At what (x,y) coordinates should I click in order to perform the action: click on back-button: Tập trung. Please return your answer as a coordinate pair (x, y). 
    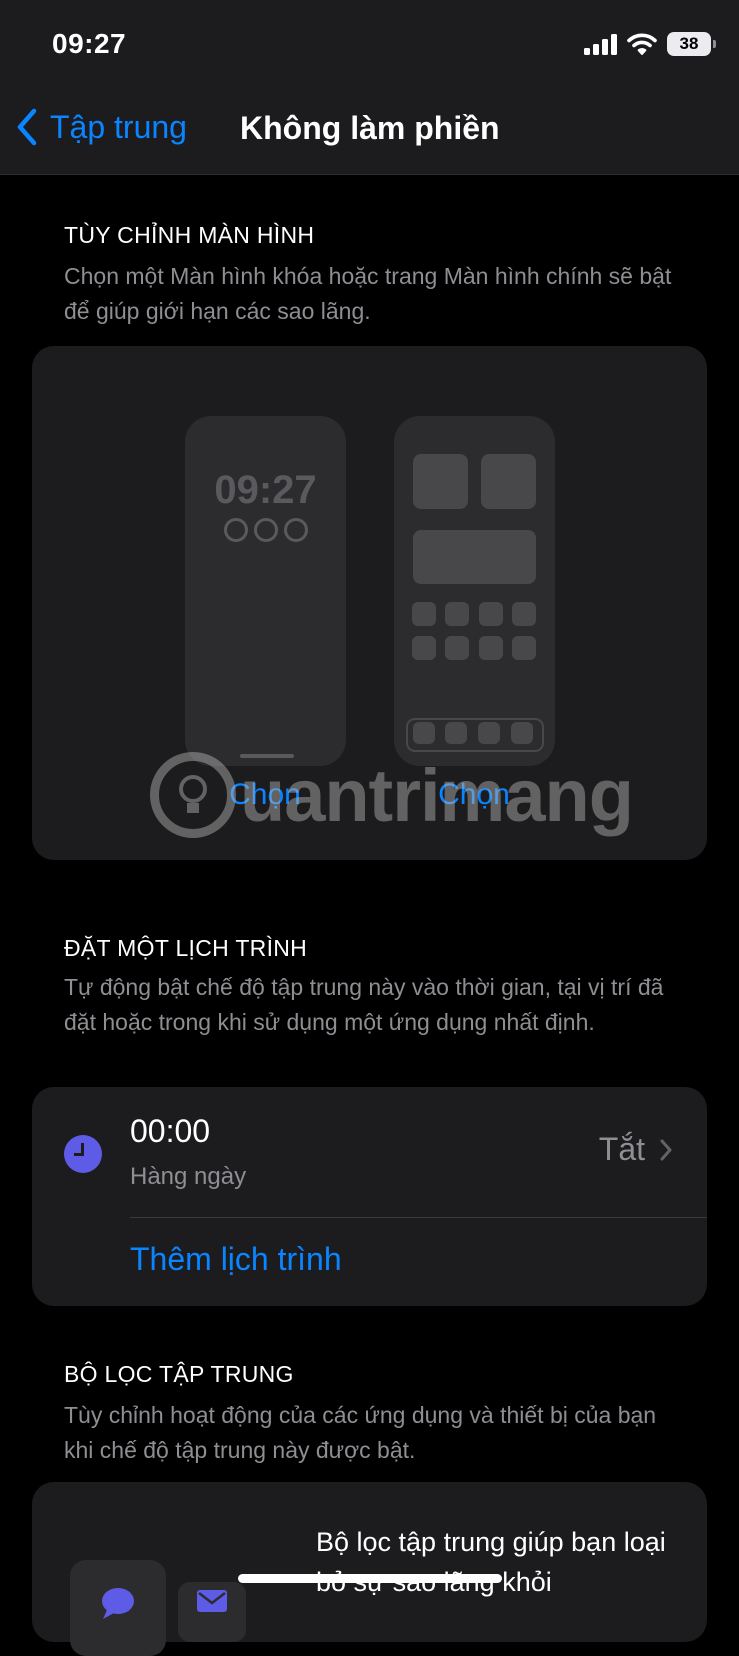
    Looking at the image, I should click on (101, 127).